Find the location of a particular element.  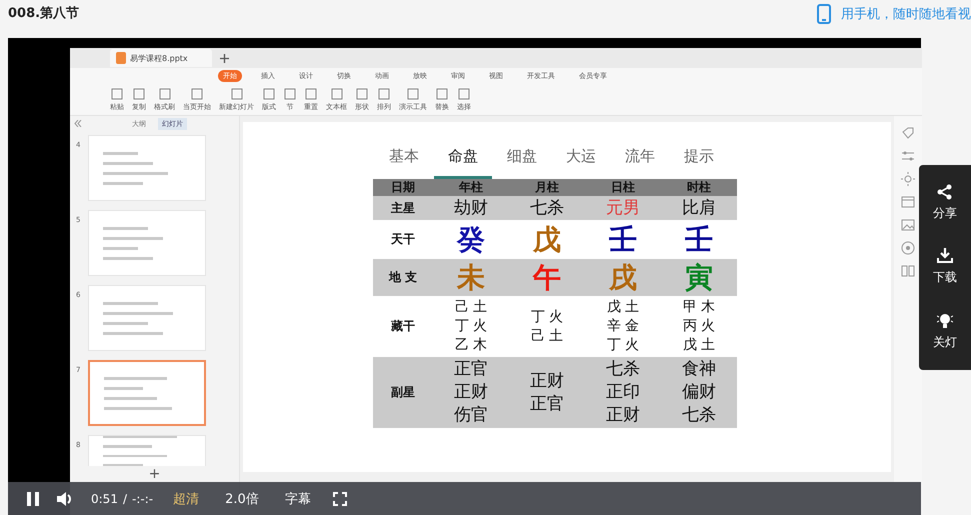

column-header: 时柱 is located at coordinates (699, 187).